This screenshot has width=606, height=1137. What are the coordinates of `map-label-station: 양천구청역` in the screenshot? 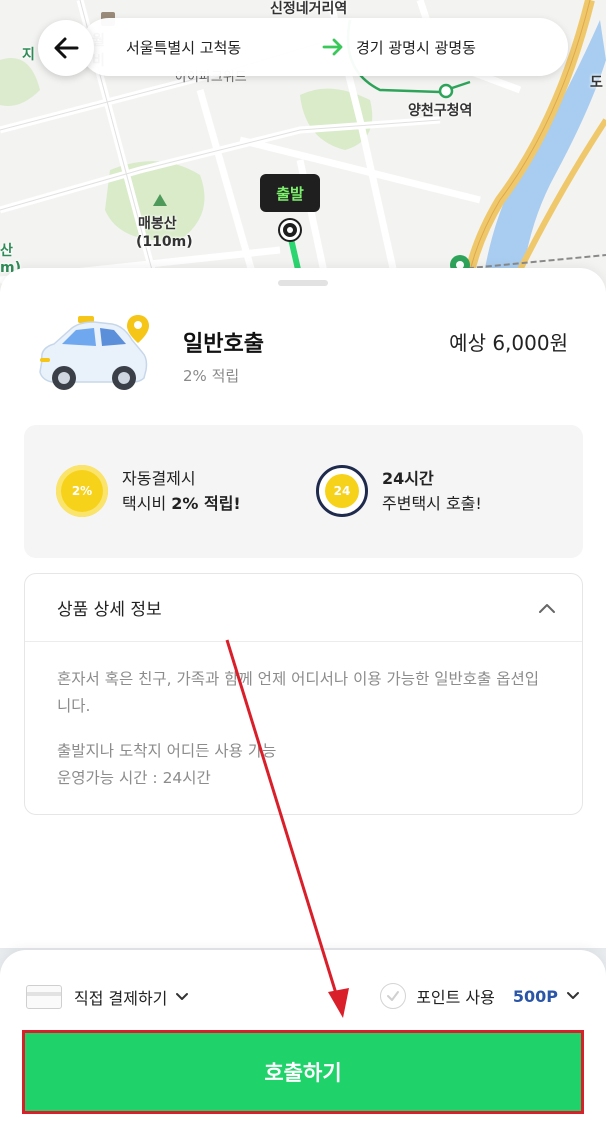 It's located at (440, 111).